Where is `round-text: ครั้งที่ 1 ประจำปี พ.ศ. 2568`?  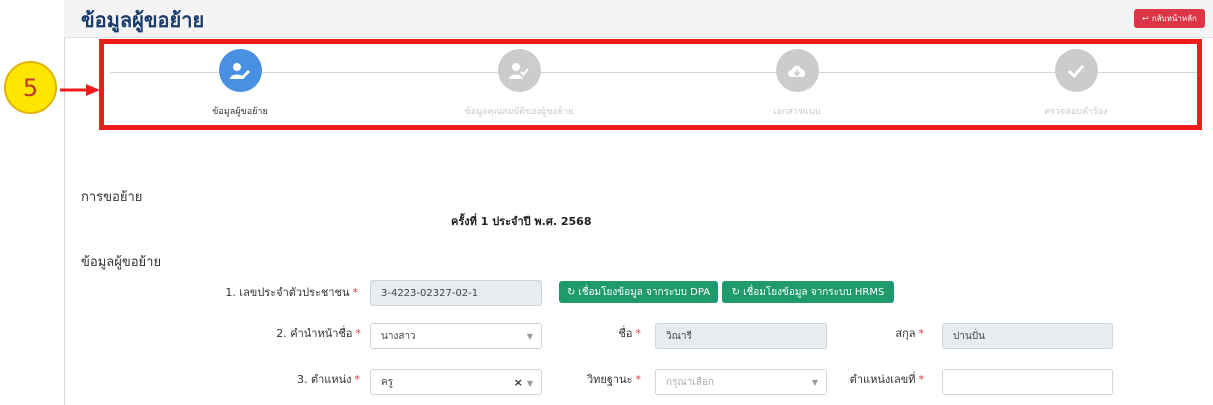 round-text: ครั้งที่ 1 ประจำปี พ.ศ. 2568 is located at coordinates (521, 221).